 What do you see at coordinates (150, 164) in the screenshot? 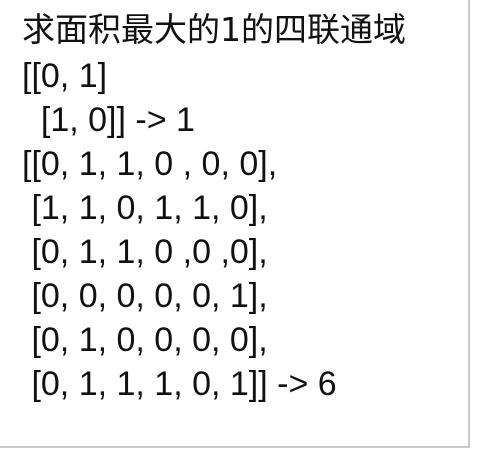
I see `example-line-3: [[0, 1, 1, 0 , 0, 0],` at bounding box center [150, 164].